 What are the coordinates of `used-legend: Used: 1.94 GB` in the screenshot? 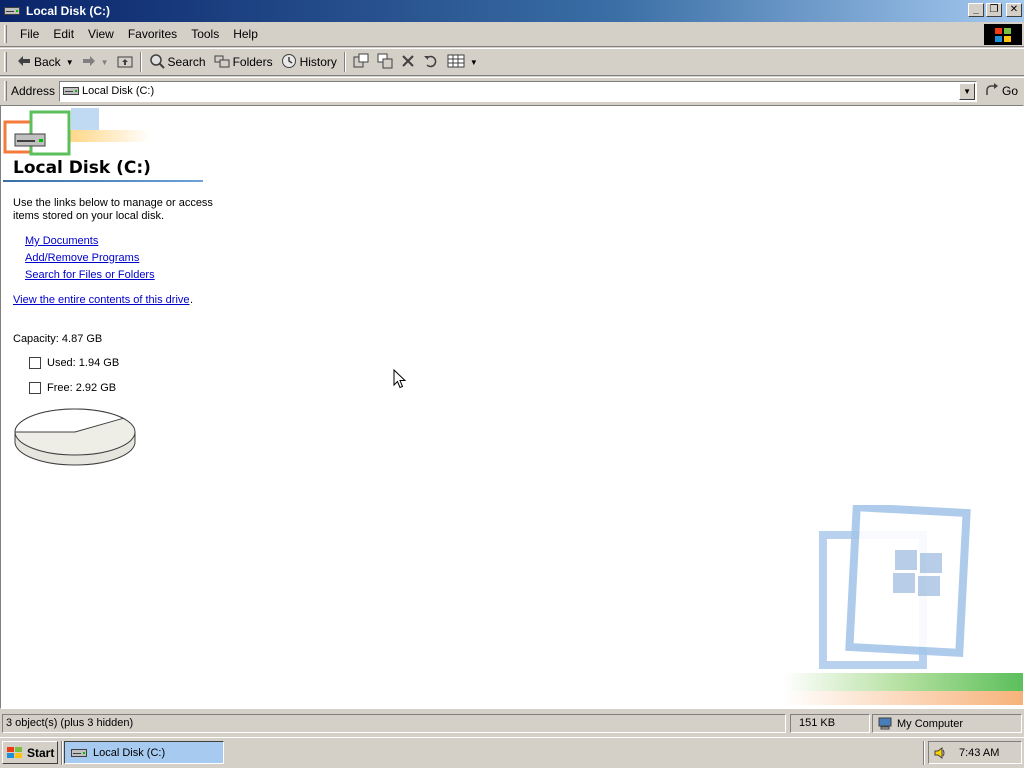 It's located at (74, 363).